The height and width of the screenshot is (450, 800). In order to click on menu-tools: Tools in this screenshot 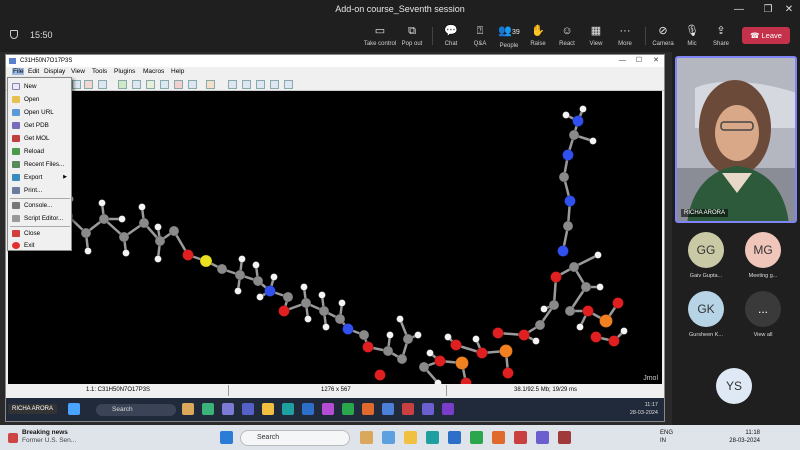, I will do `click(99, 71)`.